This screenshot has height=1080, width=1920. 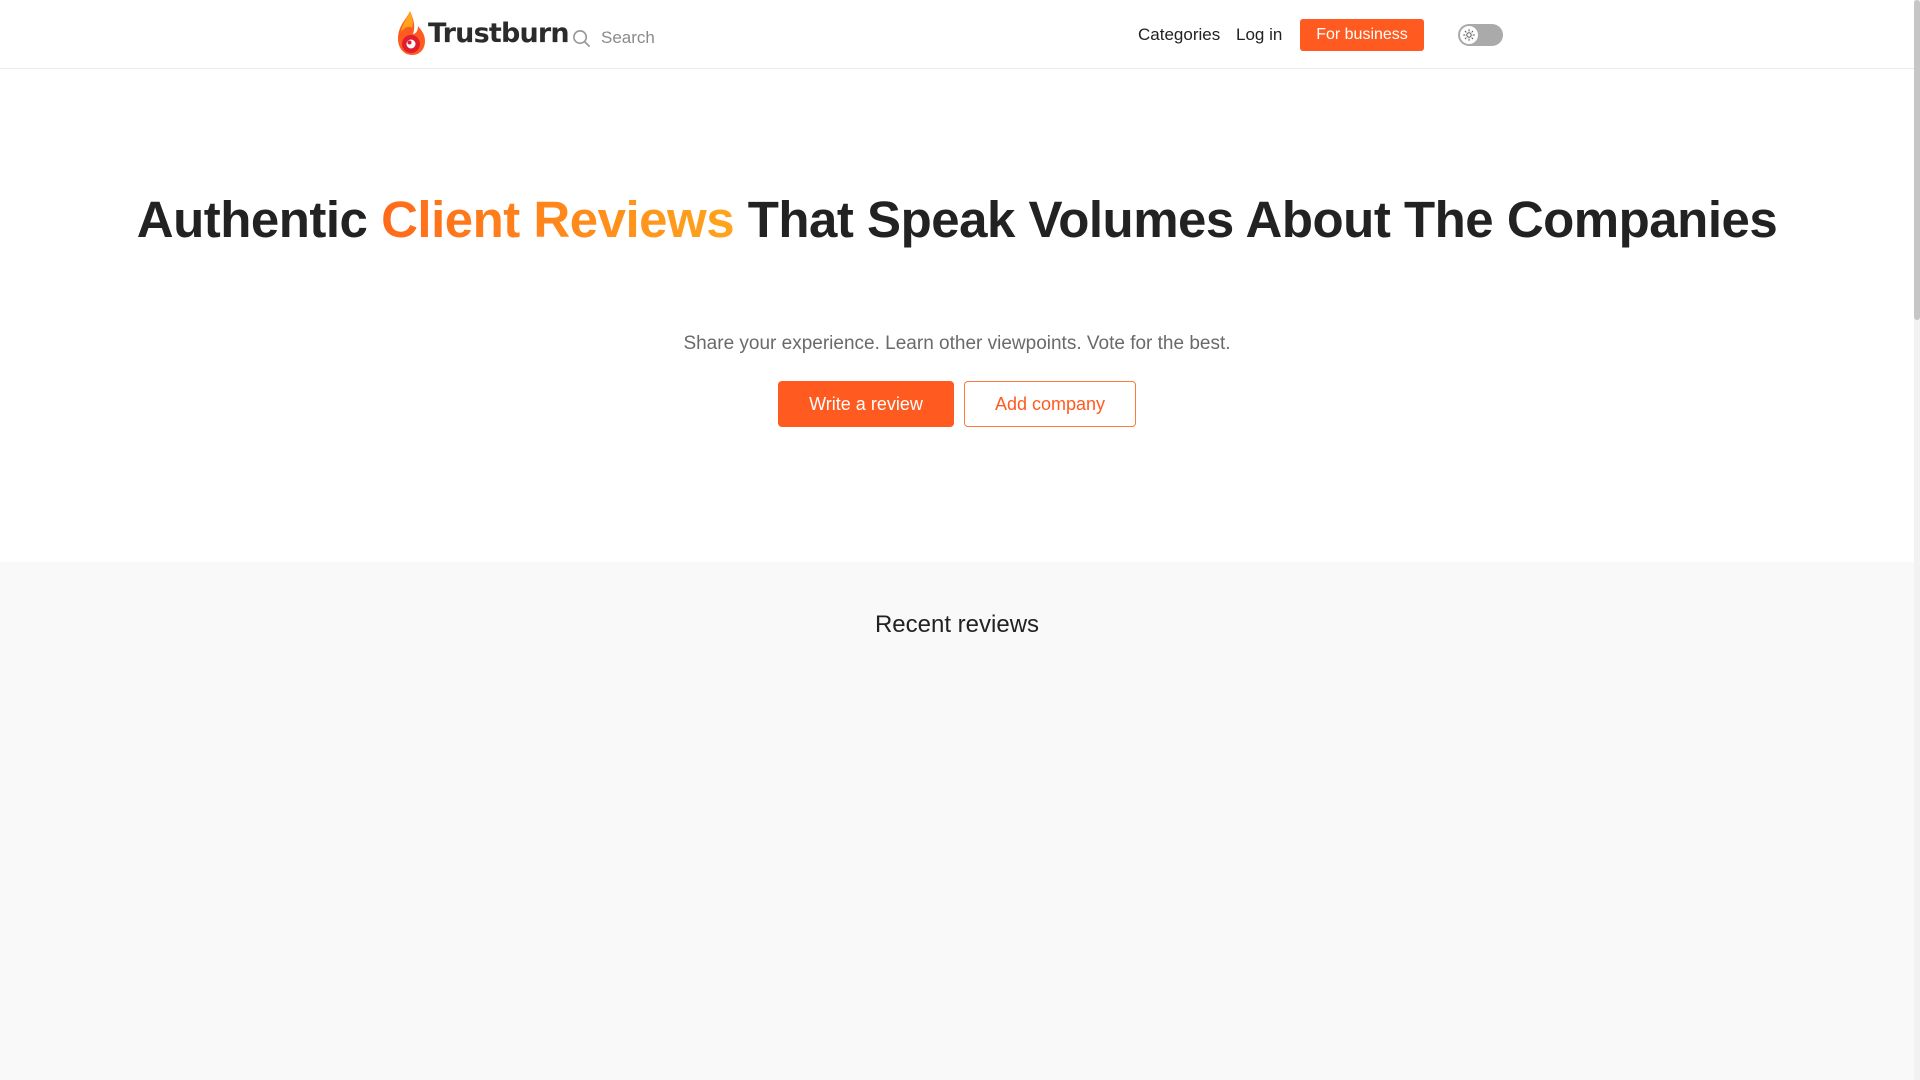 I want to click on search-input, so click(x=701, y=38).